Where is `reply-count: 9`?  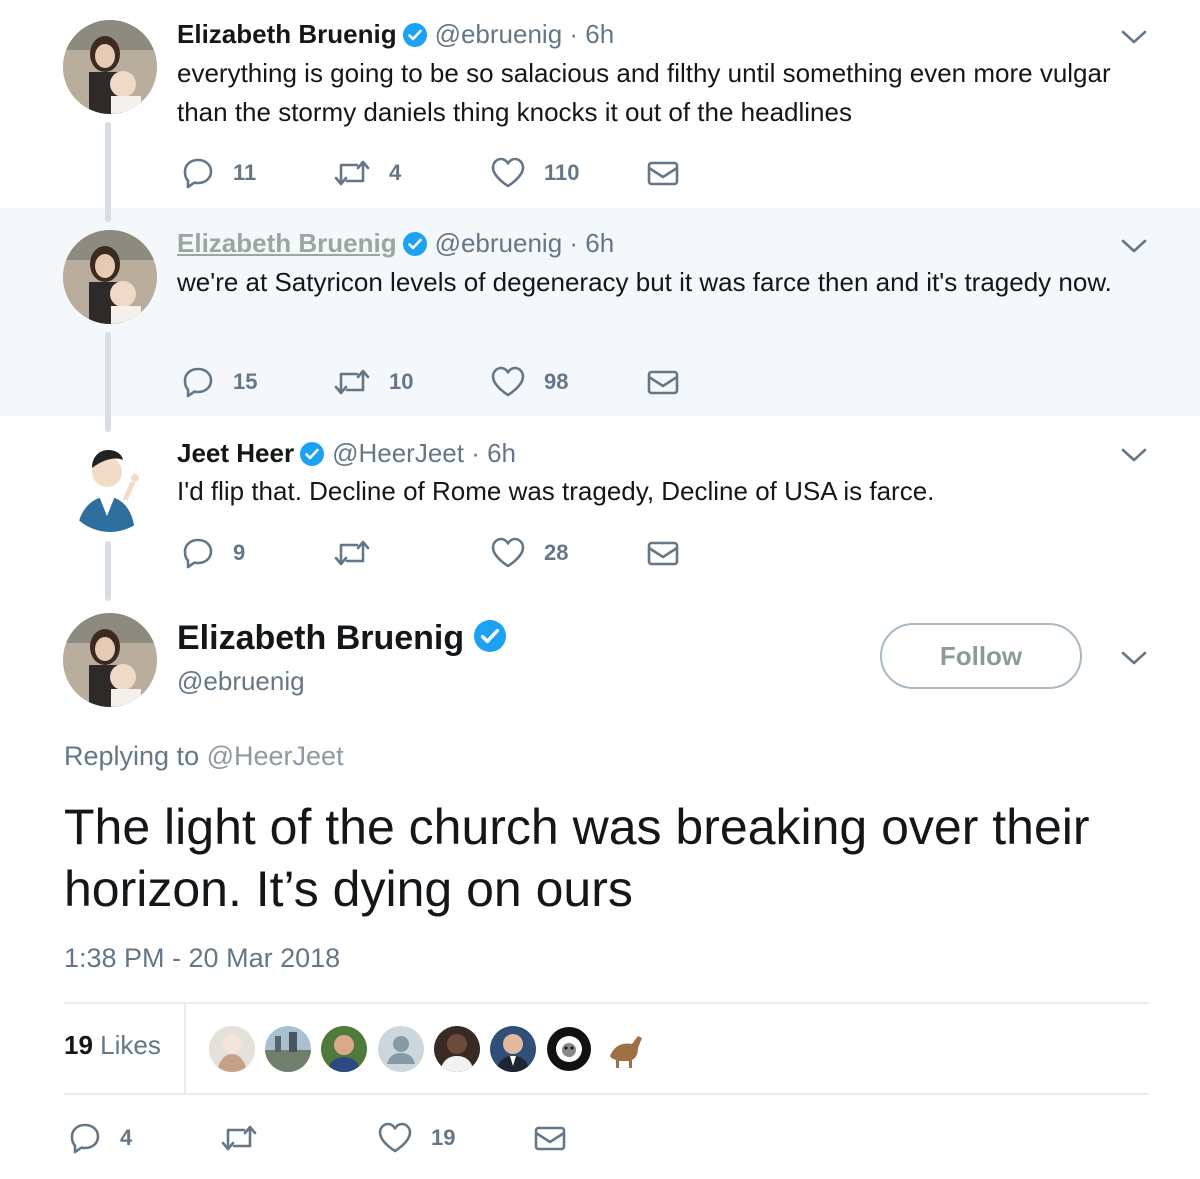
reply-count: 9 is located at coordinates (239, 552).